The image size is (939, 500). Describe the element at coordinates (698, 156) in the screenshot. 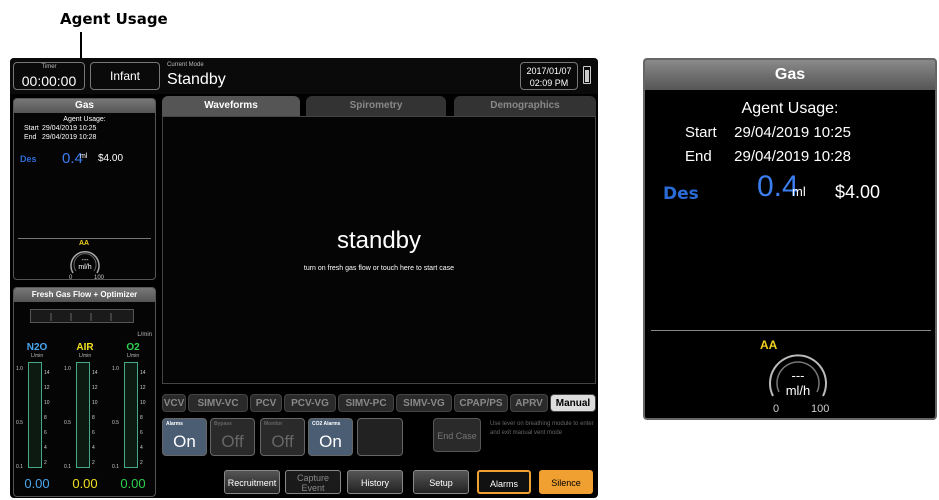

I see `zoom-end-label: End` at that location.